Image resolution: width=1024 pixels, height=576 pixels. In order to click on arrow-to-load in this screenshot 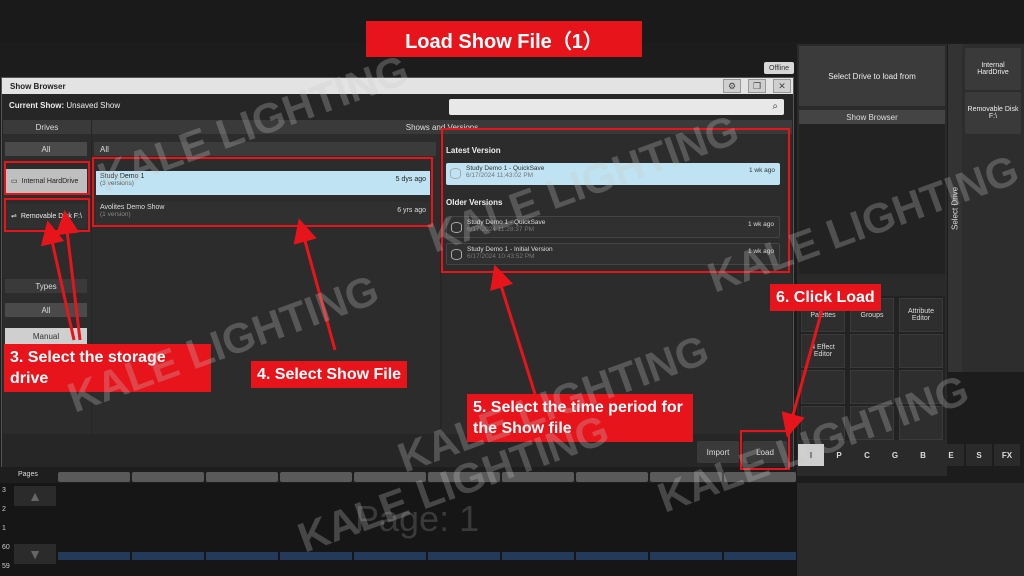, I will do `click(802, 373)`.